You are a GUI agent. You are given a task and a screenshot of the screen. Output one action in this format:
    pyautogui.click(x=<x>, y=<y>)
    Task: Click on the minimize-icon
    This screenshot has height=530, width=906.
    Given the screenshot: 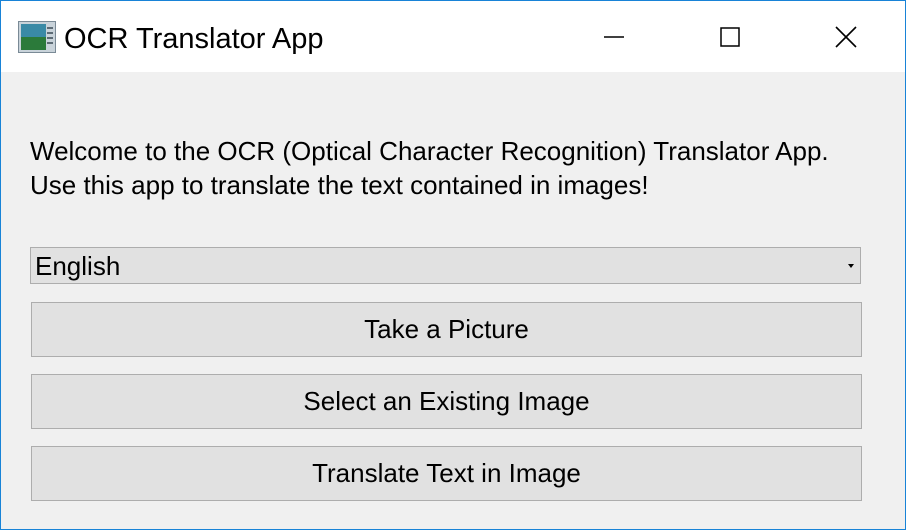 What is the action you would take?
    pyautogui.click(x=614, y=36)
    